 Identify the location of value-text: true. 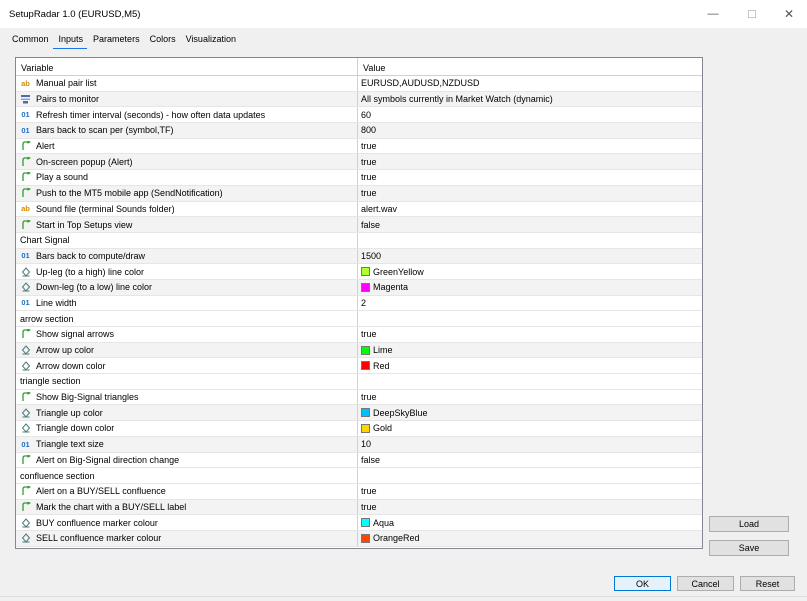
(369, 193).